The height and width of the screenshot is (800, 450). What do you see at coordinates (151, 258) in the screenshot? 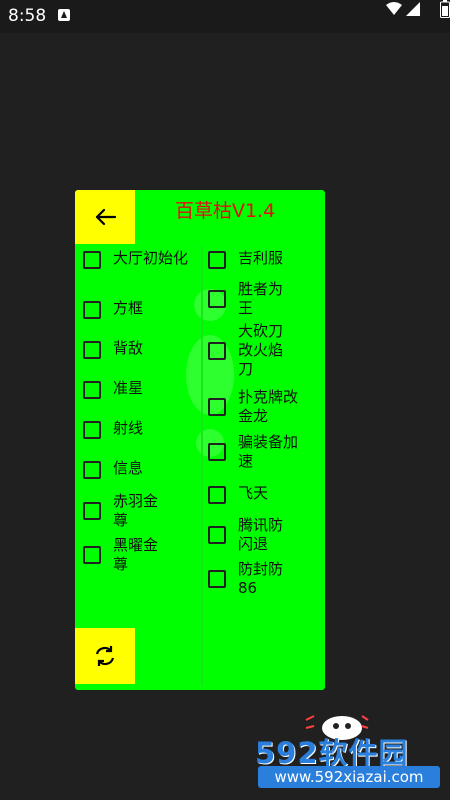
I see `option-label: 大厅初始化` at bounding box center [151, 258].